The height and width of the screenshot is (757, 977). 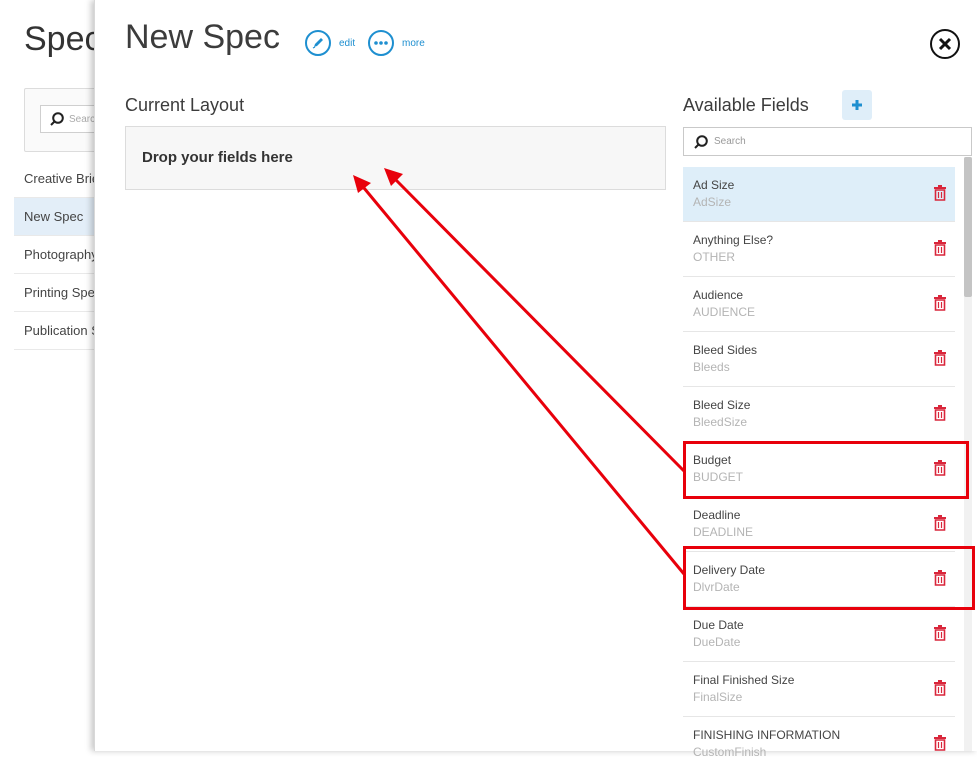 What do you see at coordinates (217, 157) in the screenshot?
I see `drop-zone-text: Drop your fields here` at bounding box center [217, 157].